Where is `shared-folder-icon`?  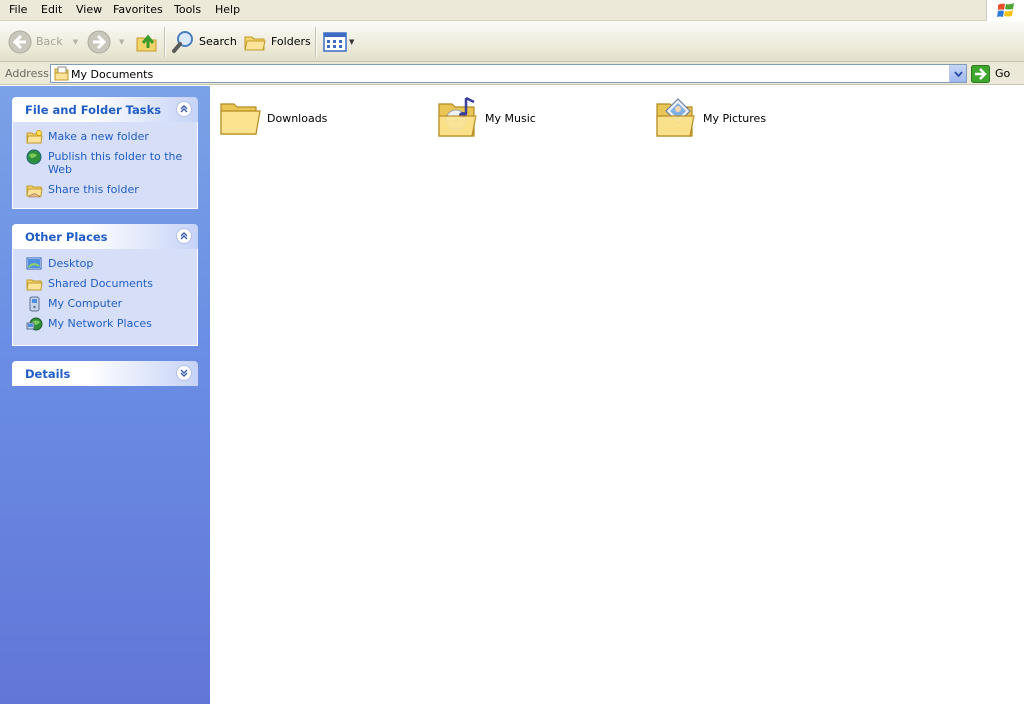 shared-folder-icon is located at coordinates (34, 285).